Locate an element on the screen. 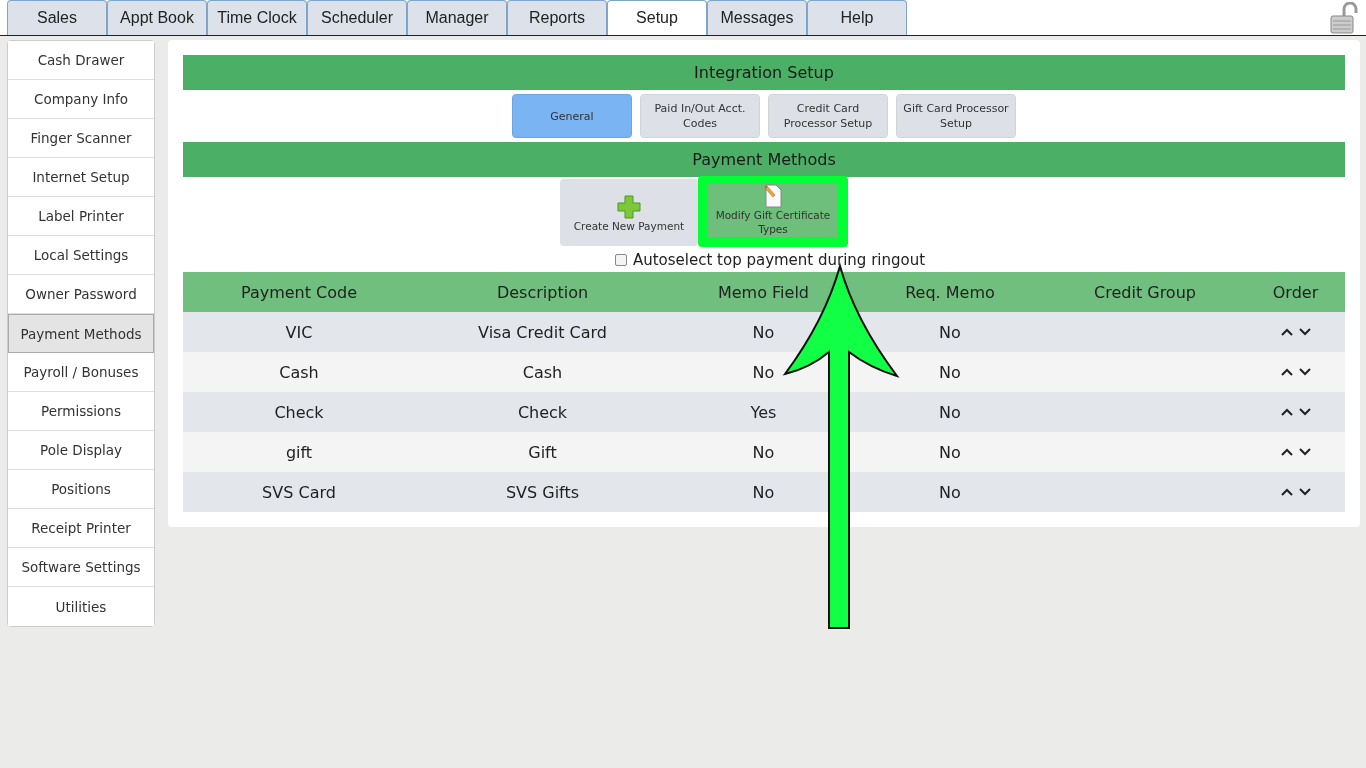  plus-icon is located at coordinates (629, 207).